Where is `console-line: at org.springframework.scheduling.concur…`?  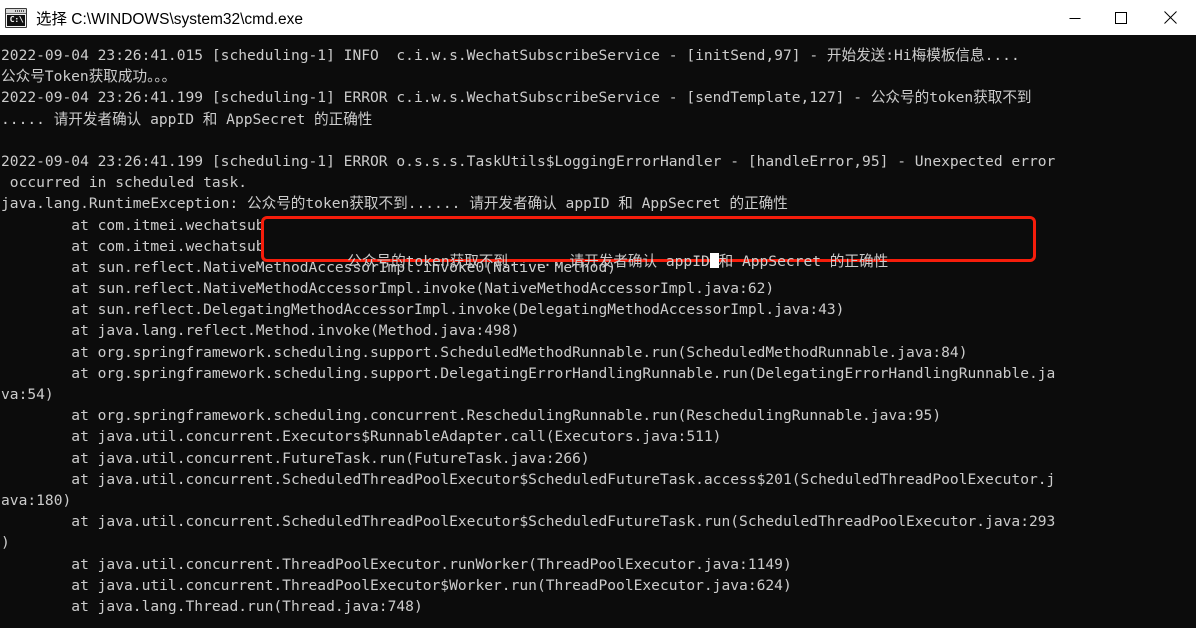 console-line: at org.springframework.scheduling.concur… is located at coordinates (471, 416).